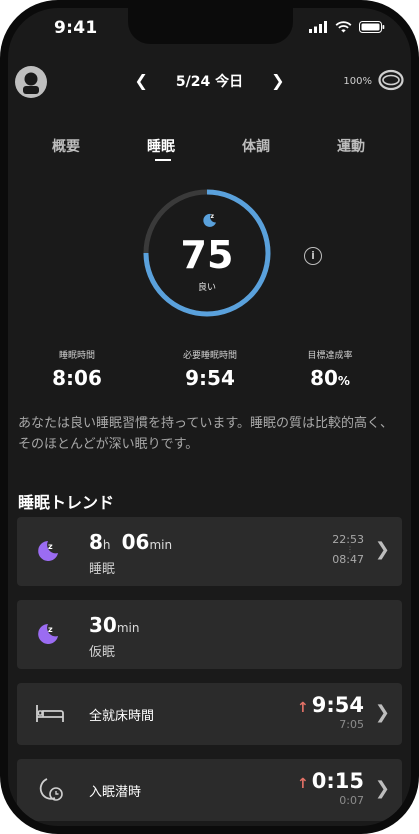 This screenshot has height=834, width=419. I want to click on tab-condition: 体調, so click(256, 146).